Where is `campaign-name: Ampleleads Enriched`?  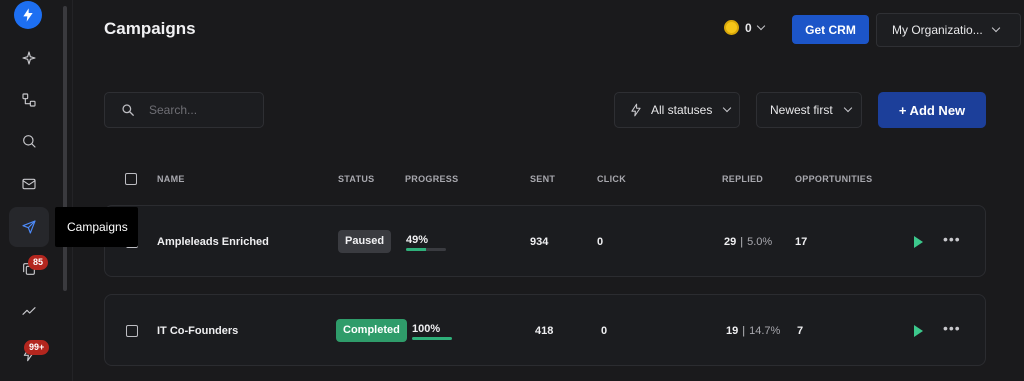 campaign-name: Ampleleads Enriched is located at coordinates (213, 242).